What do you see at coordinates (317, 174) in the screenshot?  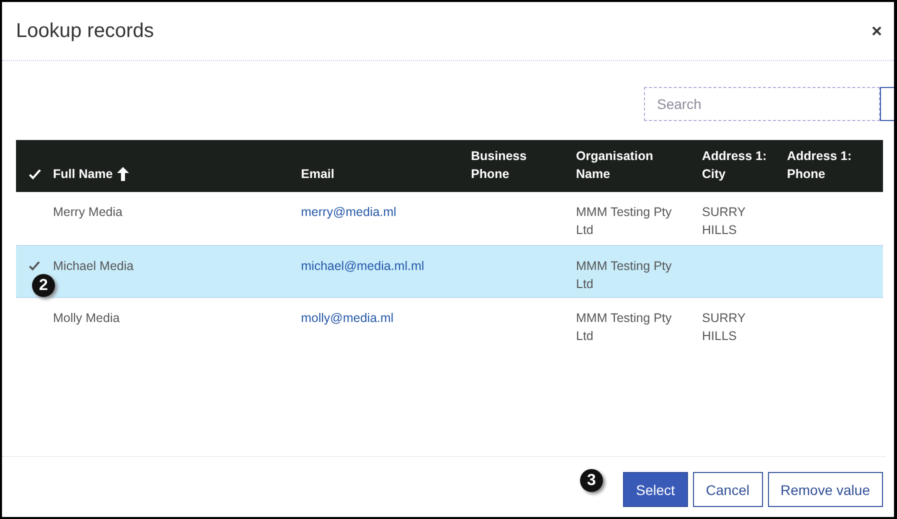 I see `column-header: Email` at bounding box center [317, 174].